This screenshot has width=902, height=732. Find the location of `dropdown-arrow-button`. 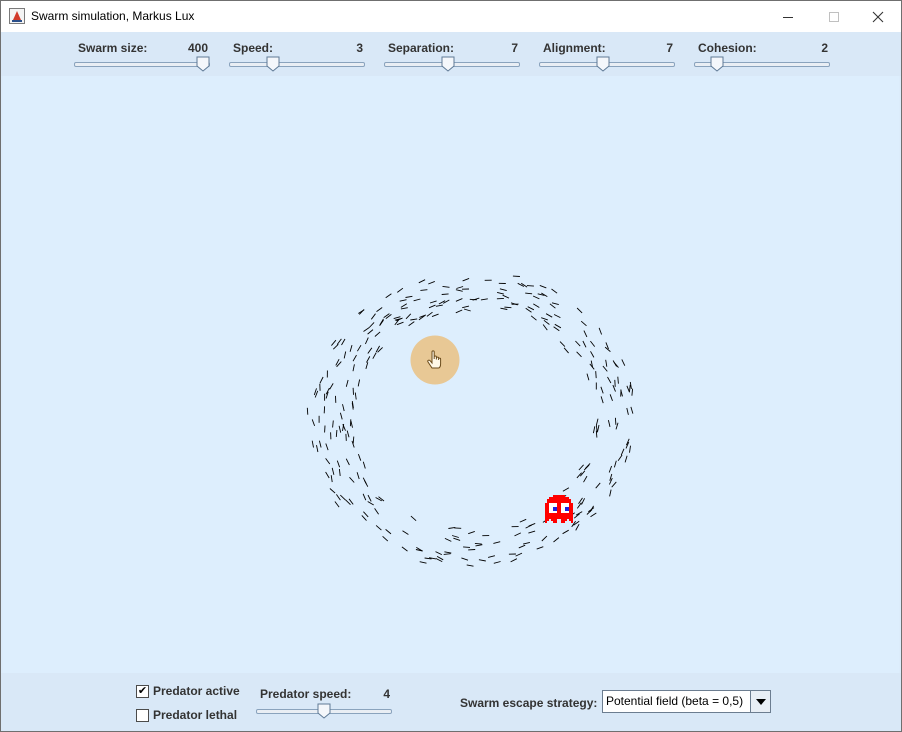

dropdown-arrow-button is located at coordinates (760, 701).